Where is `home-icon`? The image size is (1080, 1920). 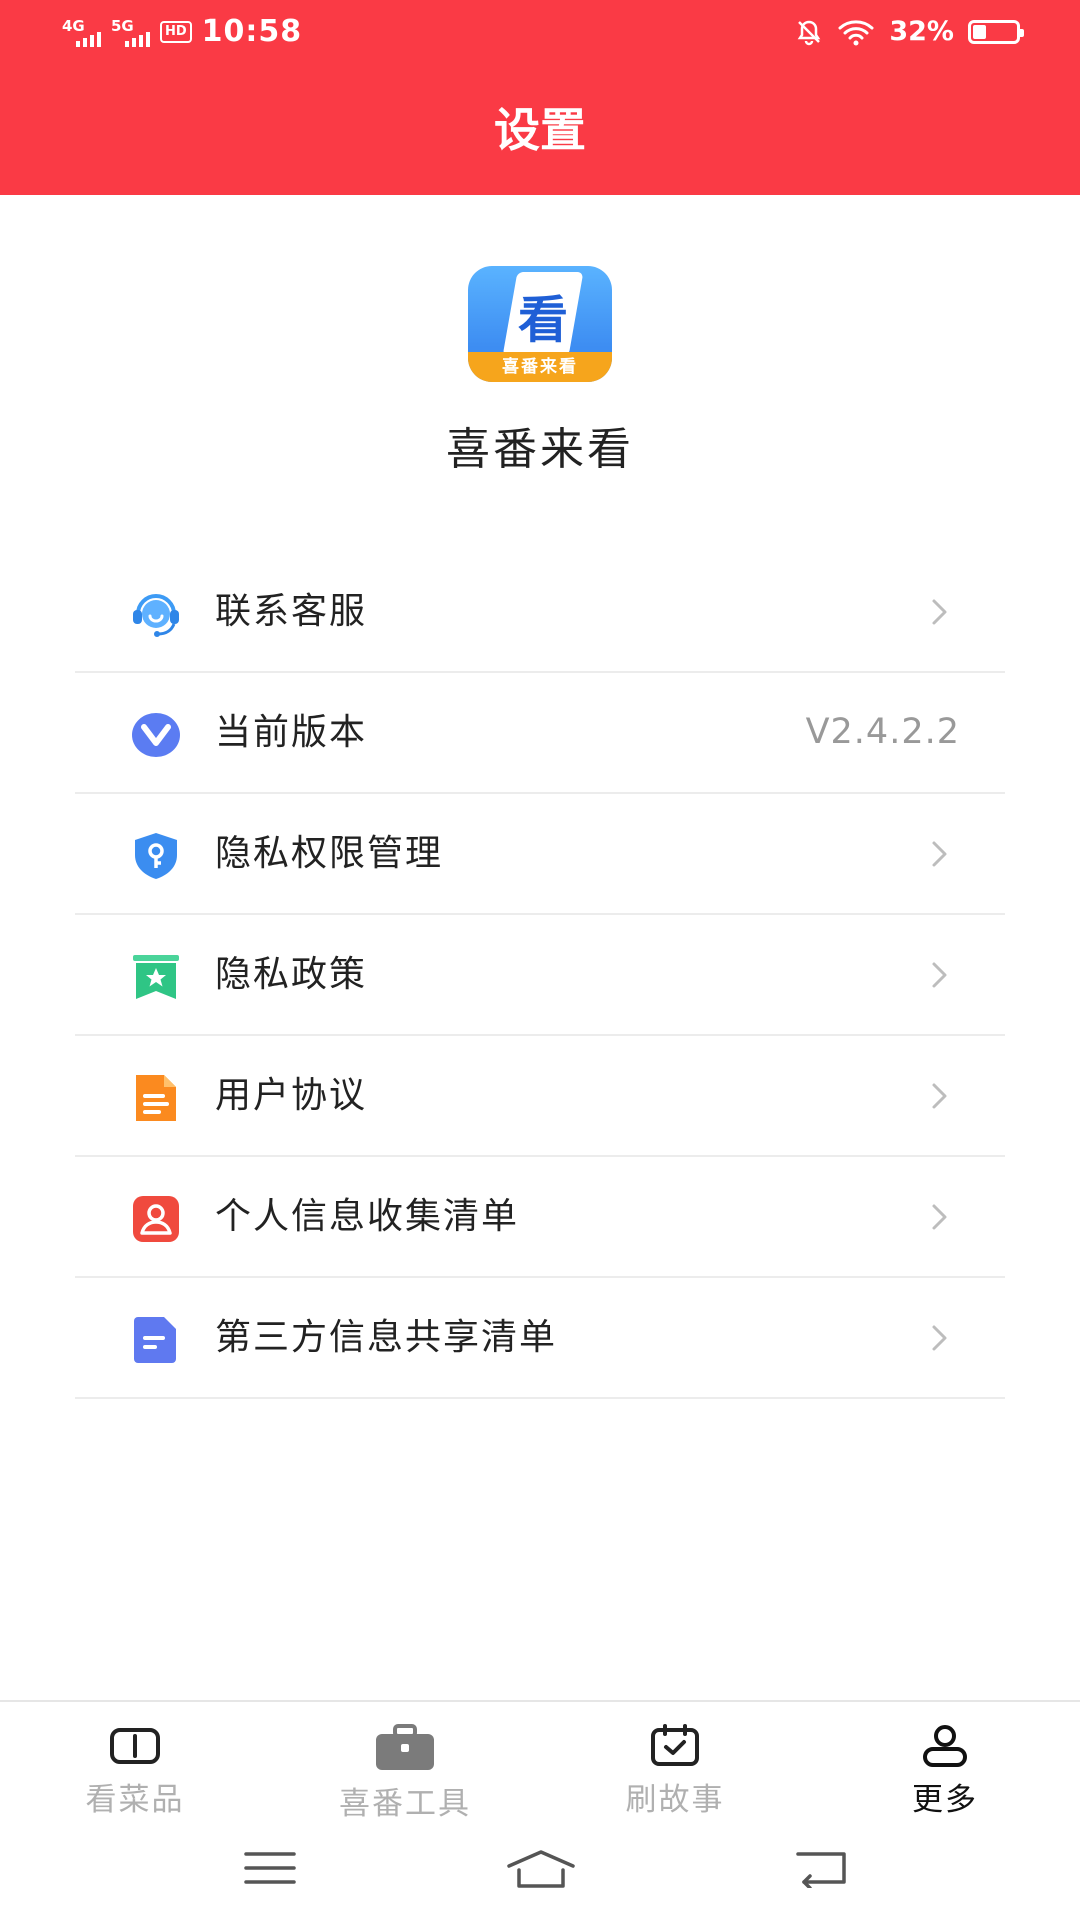 home-icon is located at coordinates (541, 1868).